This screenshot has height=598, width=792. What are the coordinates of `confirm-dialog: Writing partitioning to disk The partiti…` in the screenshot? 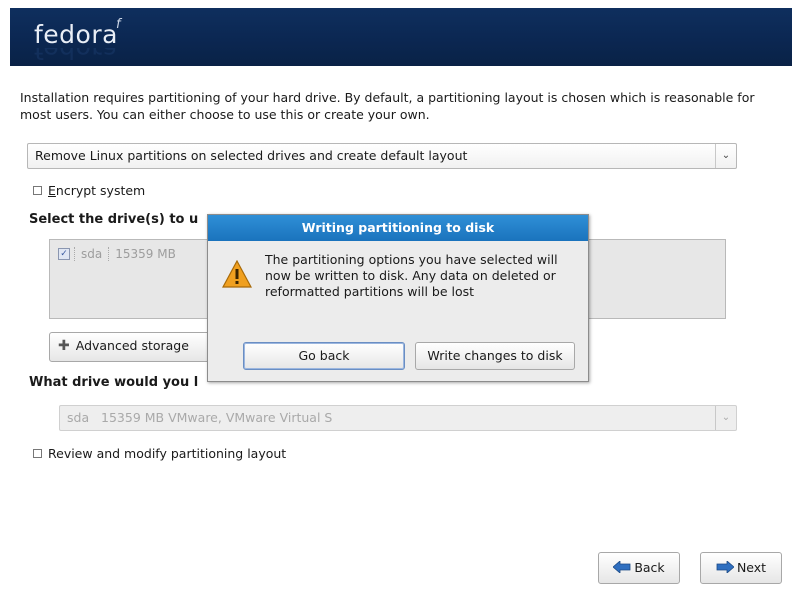 It's located at (398, 298).